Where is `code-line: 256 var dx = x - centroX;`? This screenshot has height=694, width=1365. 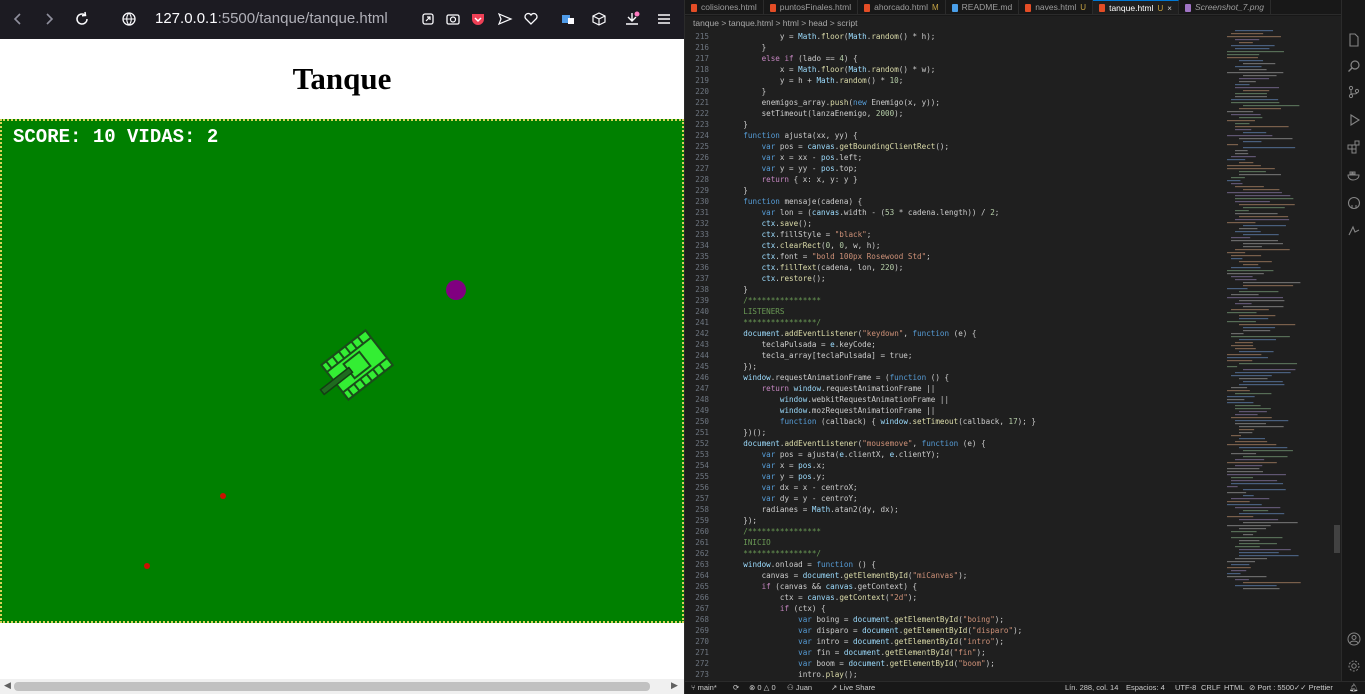 code-line: 256 var dx = x - centroX; is located at coordinates (955, 487).